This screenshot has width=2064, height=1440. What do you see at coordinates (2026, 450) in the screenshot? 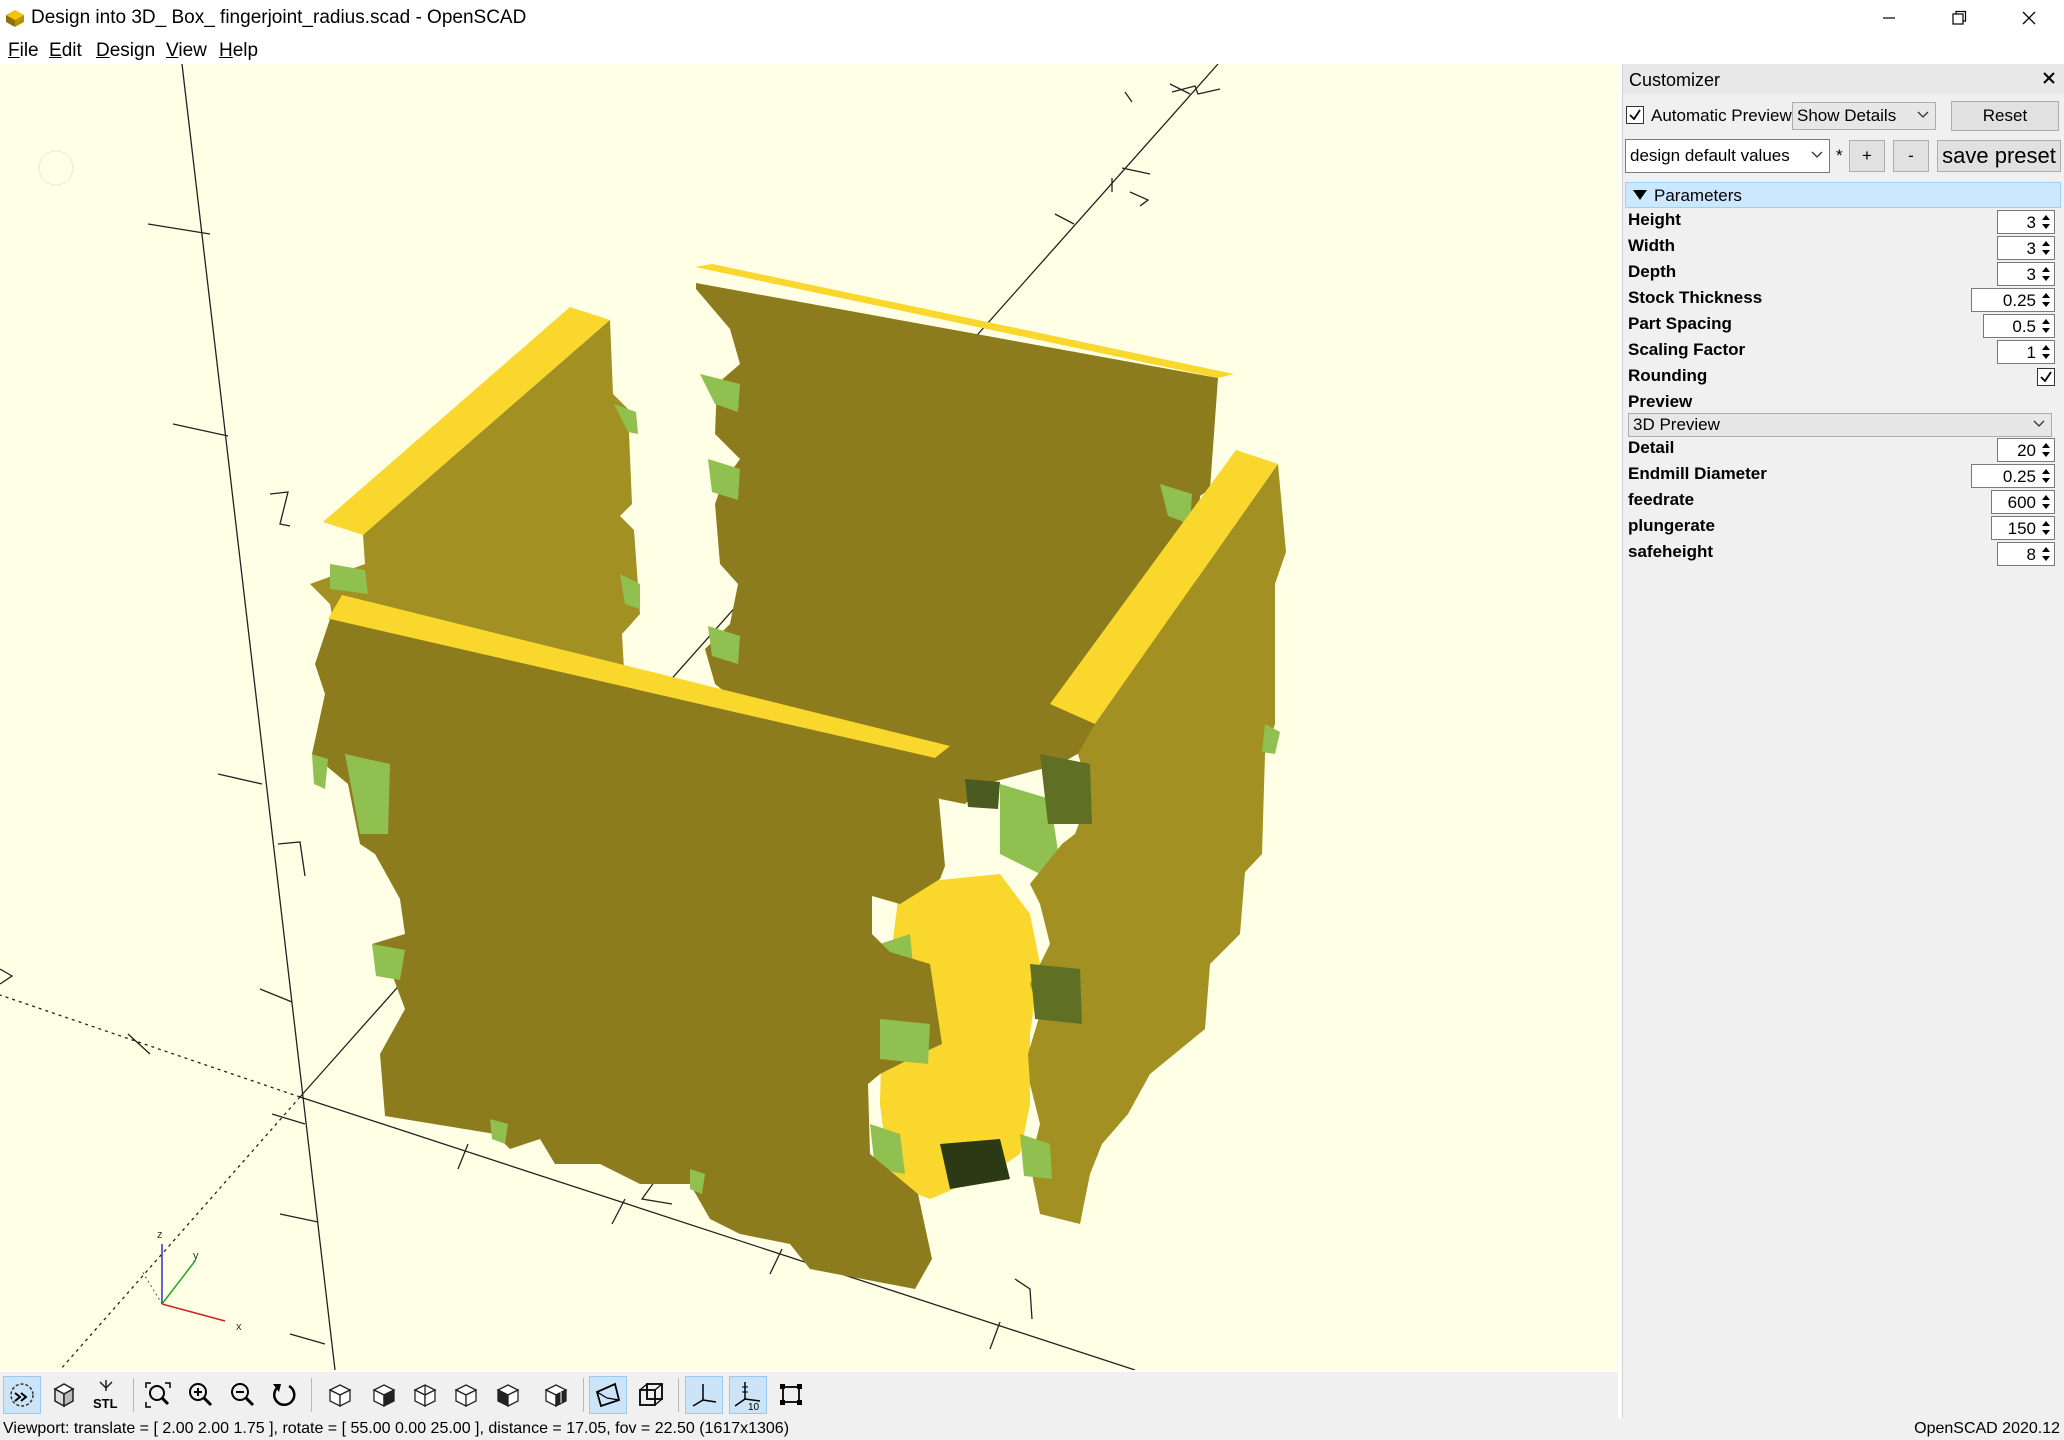
I see `detail-spinbox: 20` at bounding box center [2026, 450].